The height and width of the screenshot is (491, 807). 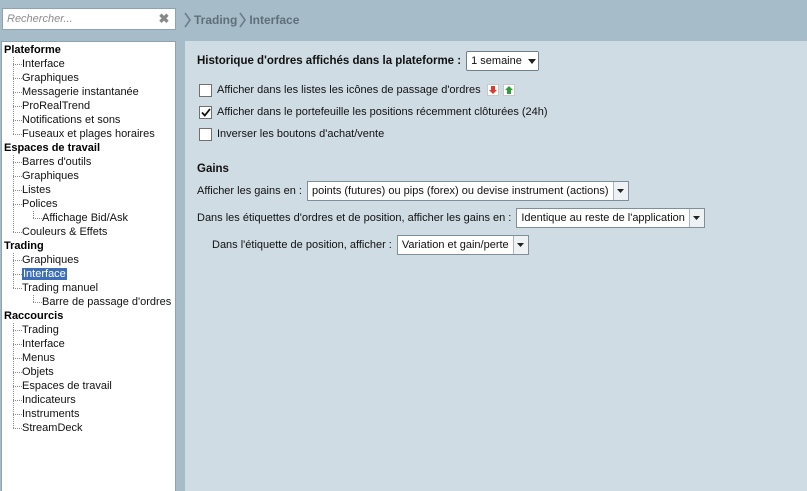 I want to click on sidebar-item-couleurs-effets: Couleurs & Effets, so click(x=64, y=232).